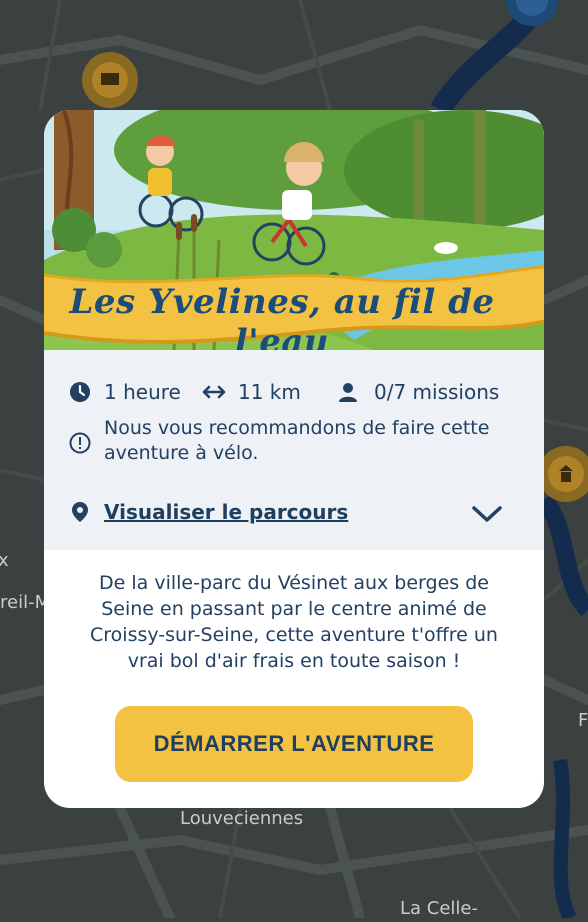 The image size is (588, 922). What do you see at coordinates (269, 392) in the screenshot?
I see `distance-value: 11 km` at bounding box center [269, 392].